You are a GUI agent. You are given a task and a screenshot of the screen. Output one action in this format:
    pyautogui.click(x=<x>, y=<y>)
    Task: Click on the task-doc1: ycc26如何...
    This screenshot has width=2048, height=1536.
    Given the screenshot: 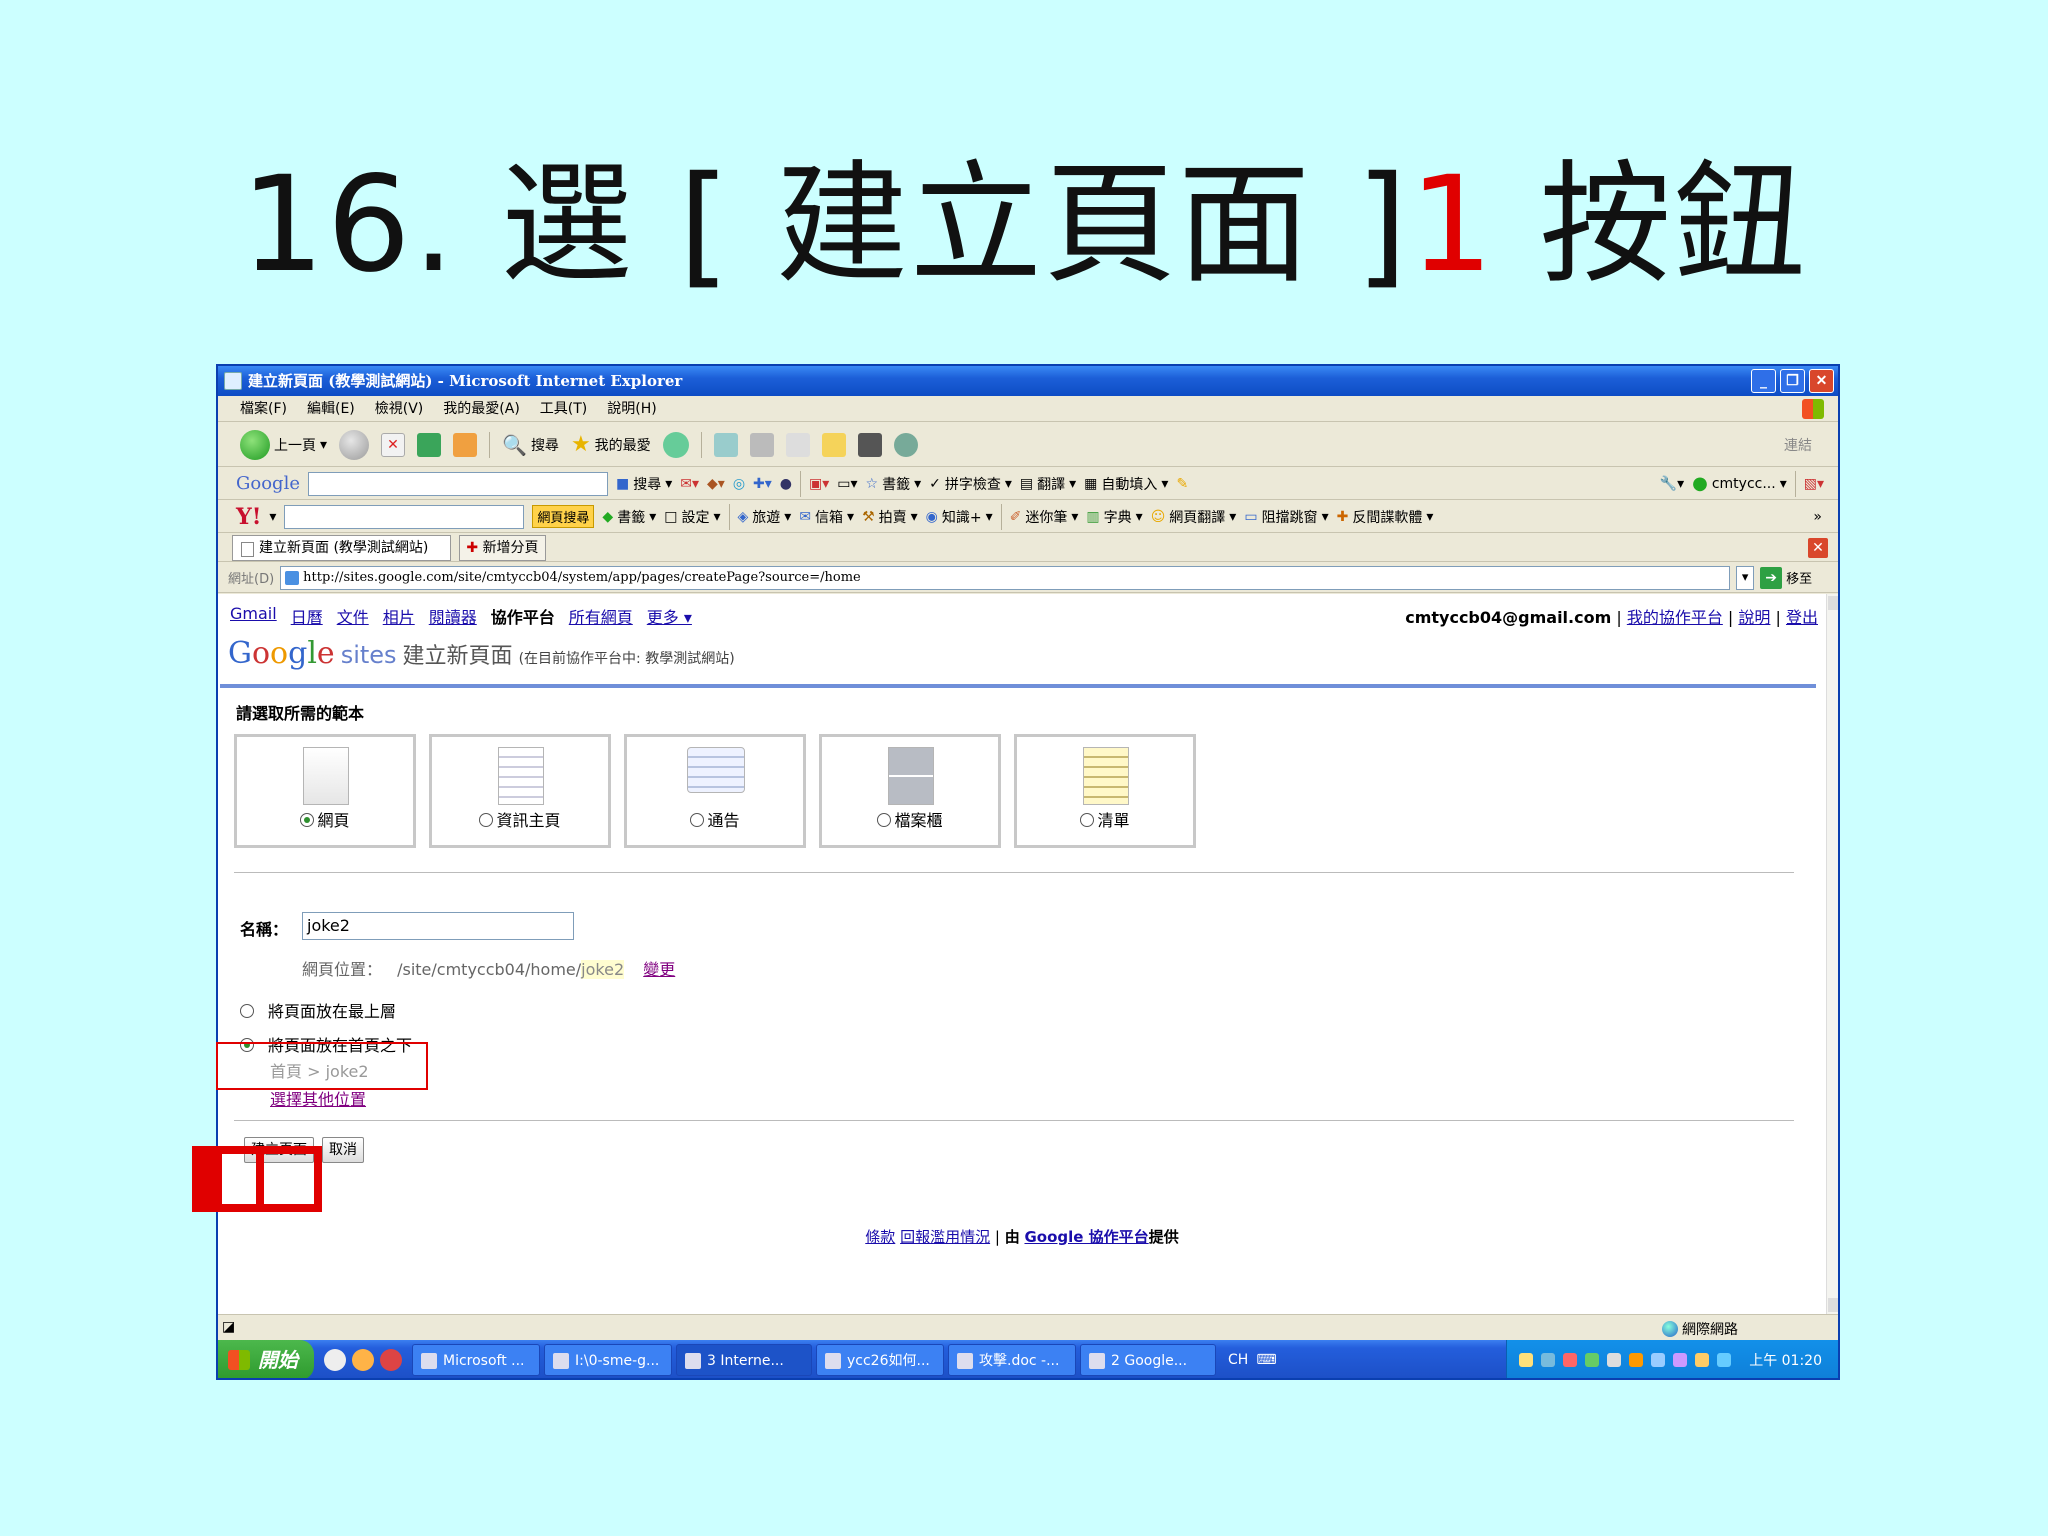 What is the action you would take?
    pyautogui.click(x=880, y=1360)
    